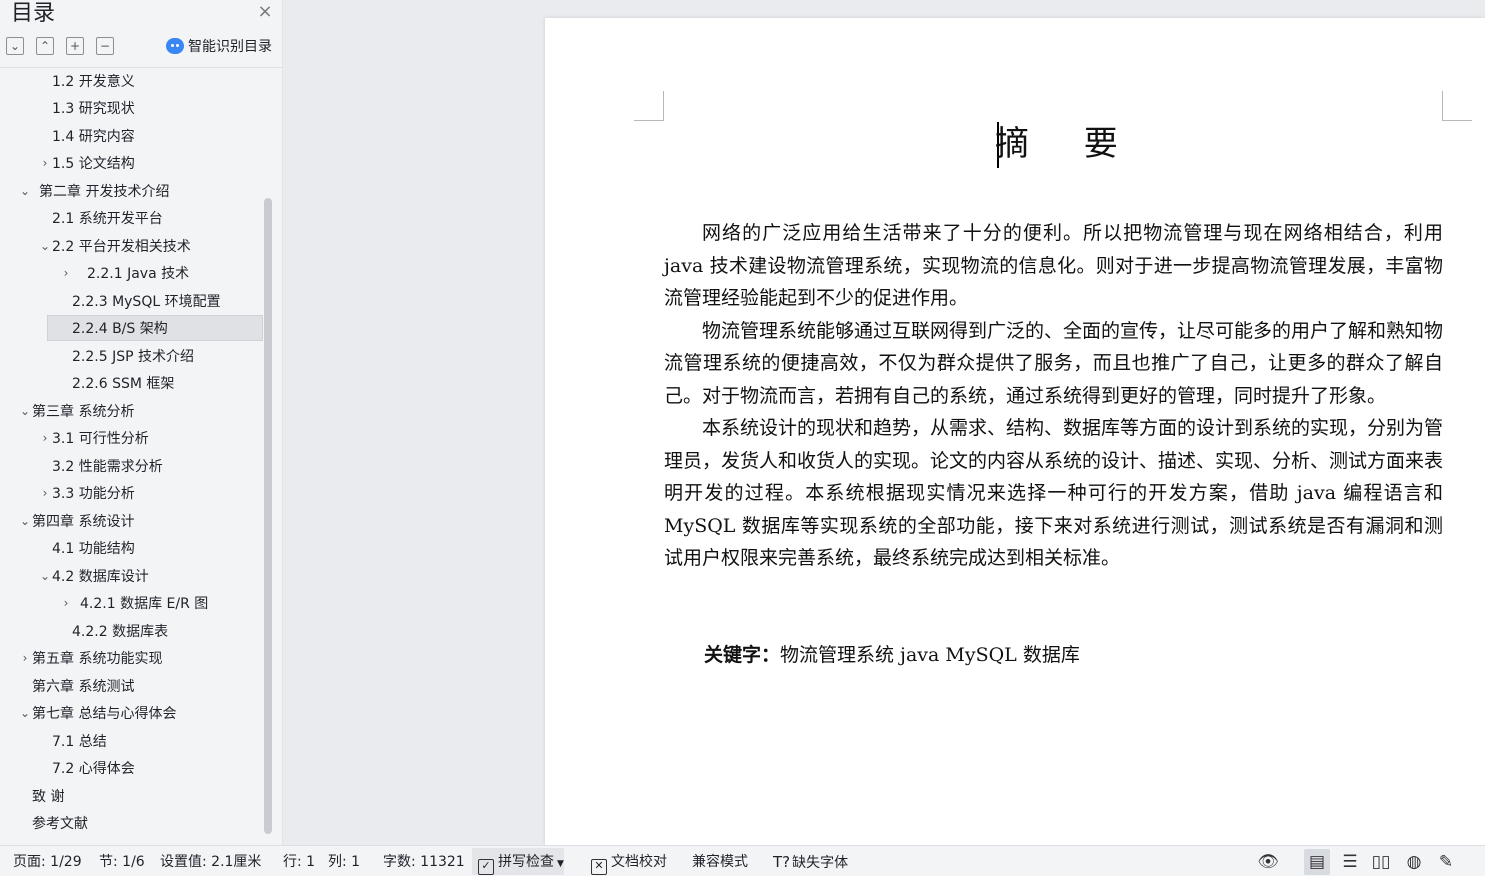  Describe the element at coordinates (1446, 862) in the screenshot. I see `pen-icon: ✎` at that location.